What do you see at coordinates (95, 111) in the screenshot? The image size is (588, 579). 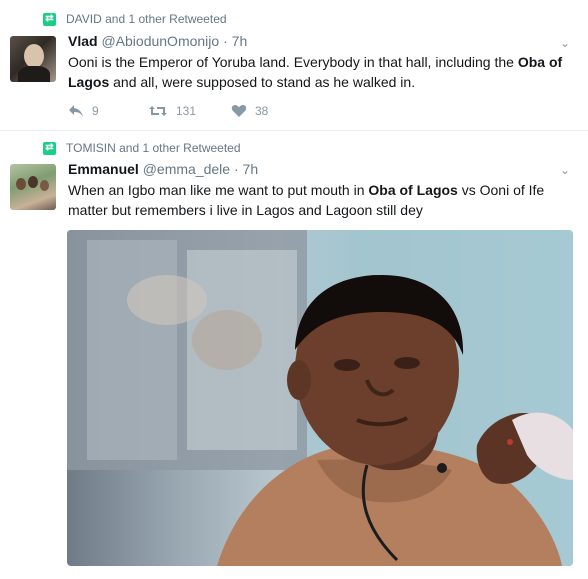 I see `reply-count: 9` at bounding box center [95, 111].